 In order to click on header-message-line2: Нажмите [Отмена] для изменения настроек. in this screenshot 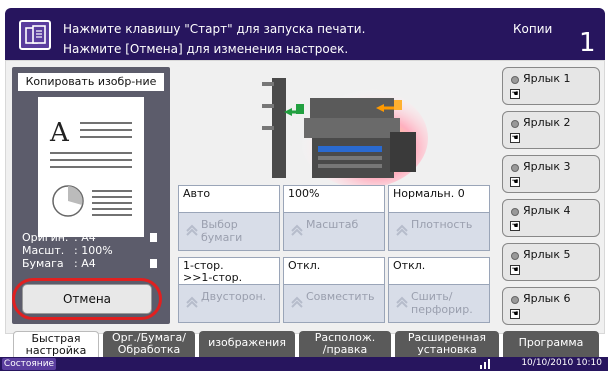, I will do `click(206, 49)`.